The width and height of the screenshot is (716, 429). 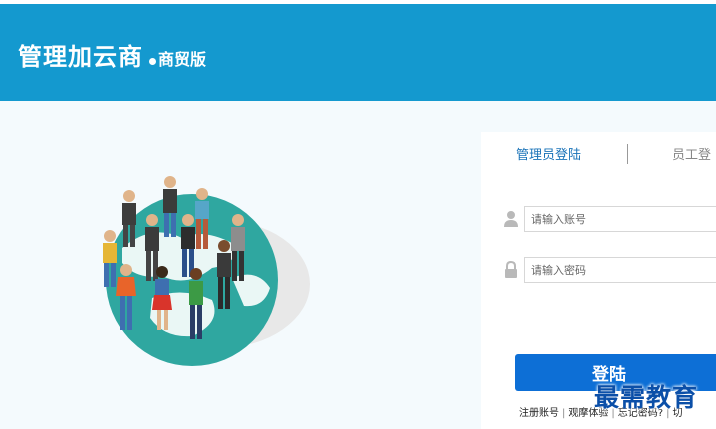 I want to click on brand-logo: 管理加云商 商贸版, so click(x=112, y=54).